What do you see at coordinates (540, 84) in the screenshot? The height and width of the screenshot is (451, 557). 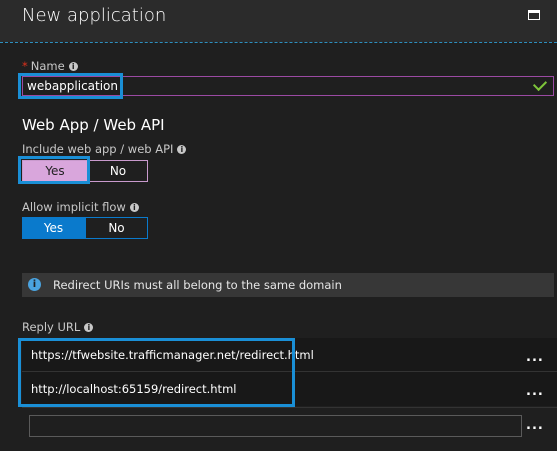 I see `checkmark-icon` at bounding box center [540, 84].